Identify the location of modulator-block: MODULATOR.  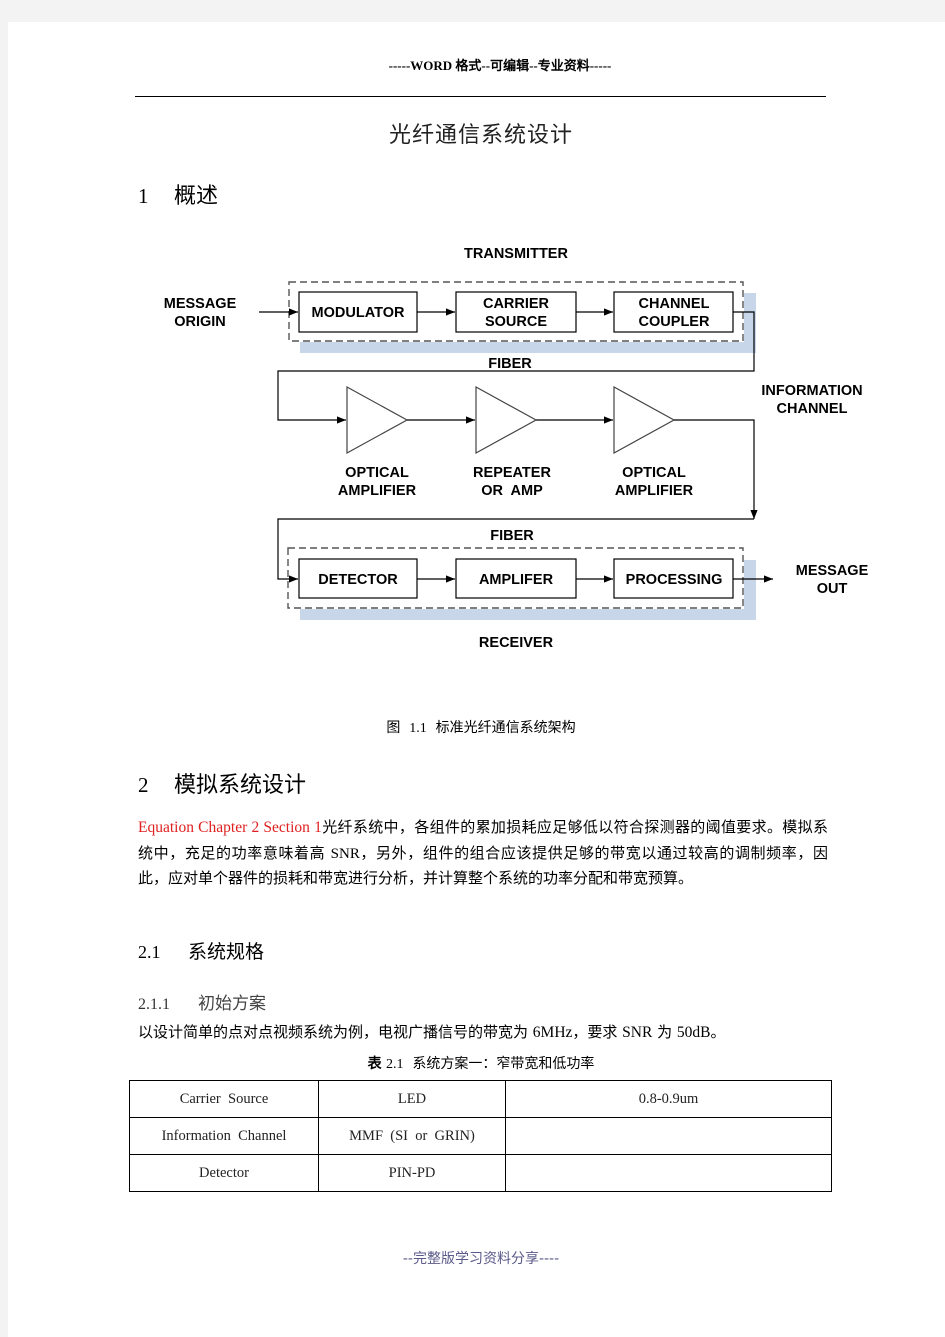
(358, 312).